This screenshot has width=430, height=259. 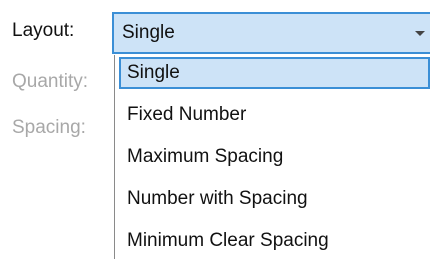 What do you see at coordinates (148, 32) in the screenshot?
I see `layout-selected-value: Single` at bounding box center [148, 32].